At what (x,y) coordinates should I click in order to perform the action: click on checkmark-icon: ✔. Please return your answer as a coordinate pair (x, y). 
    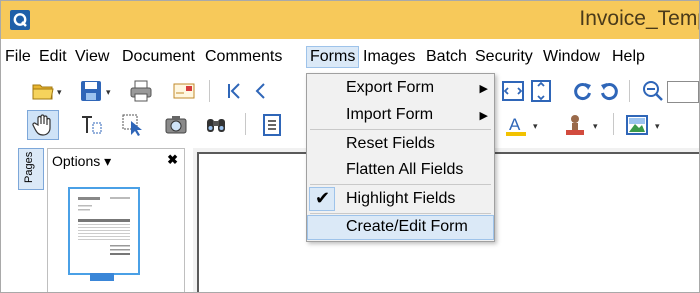
    Looking at the image, I should click on (323, 198).